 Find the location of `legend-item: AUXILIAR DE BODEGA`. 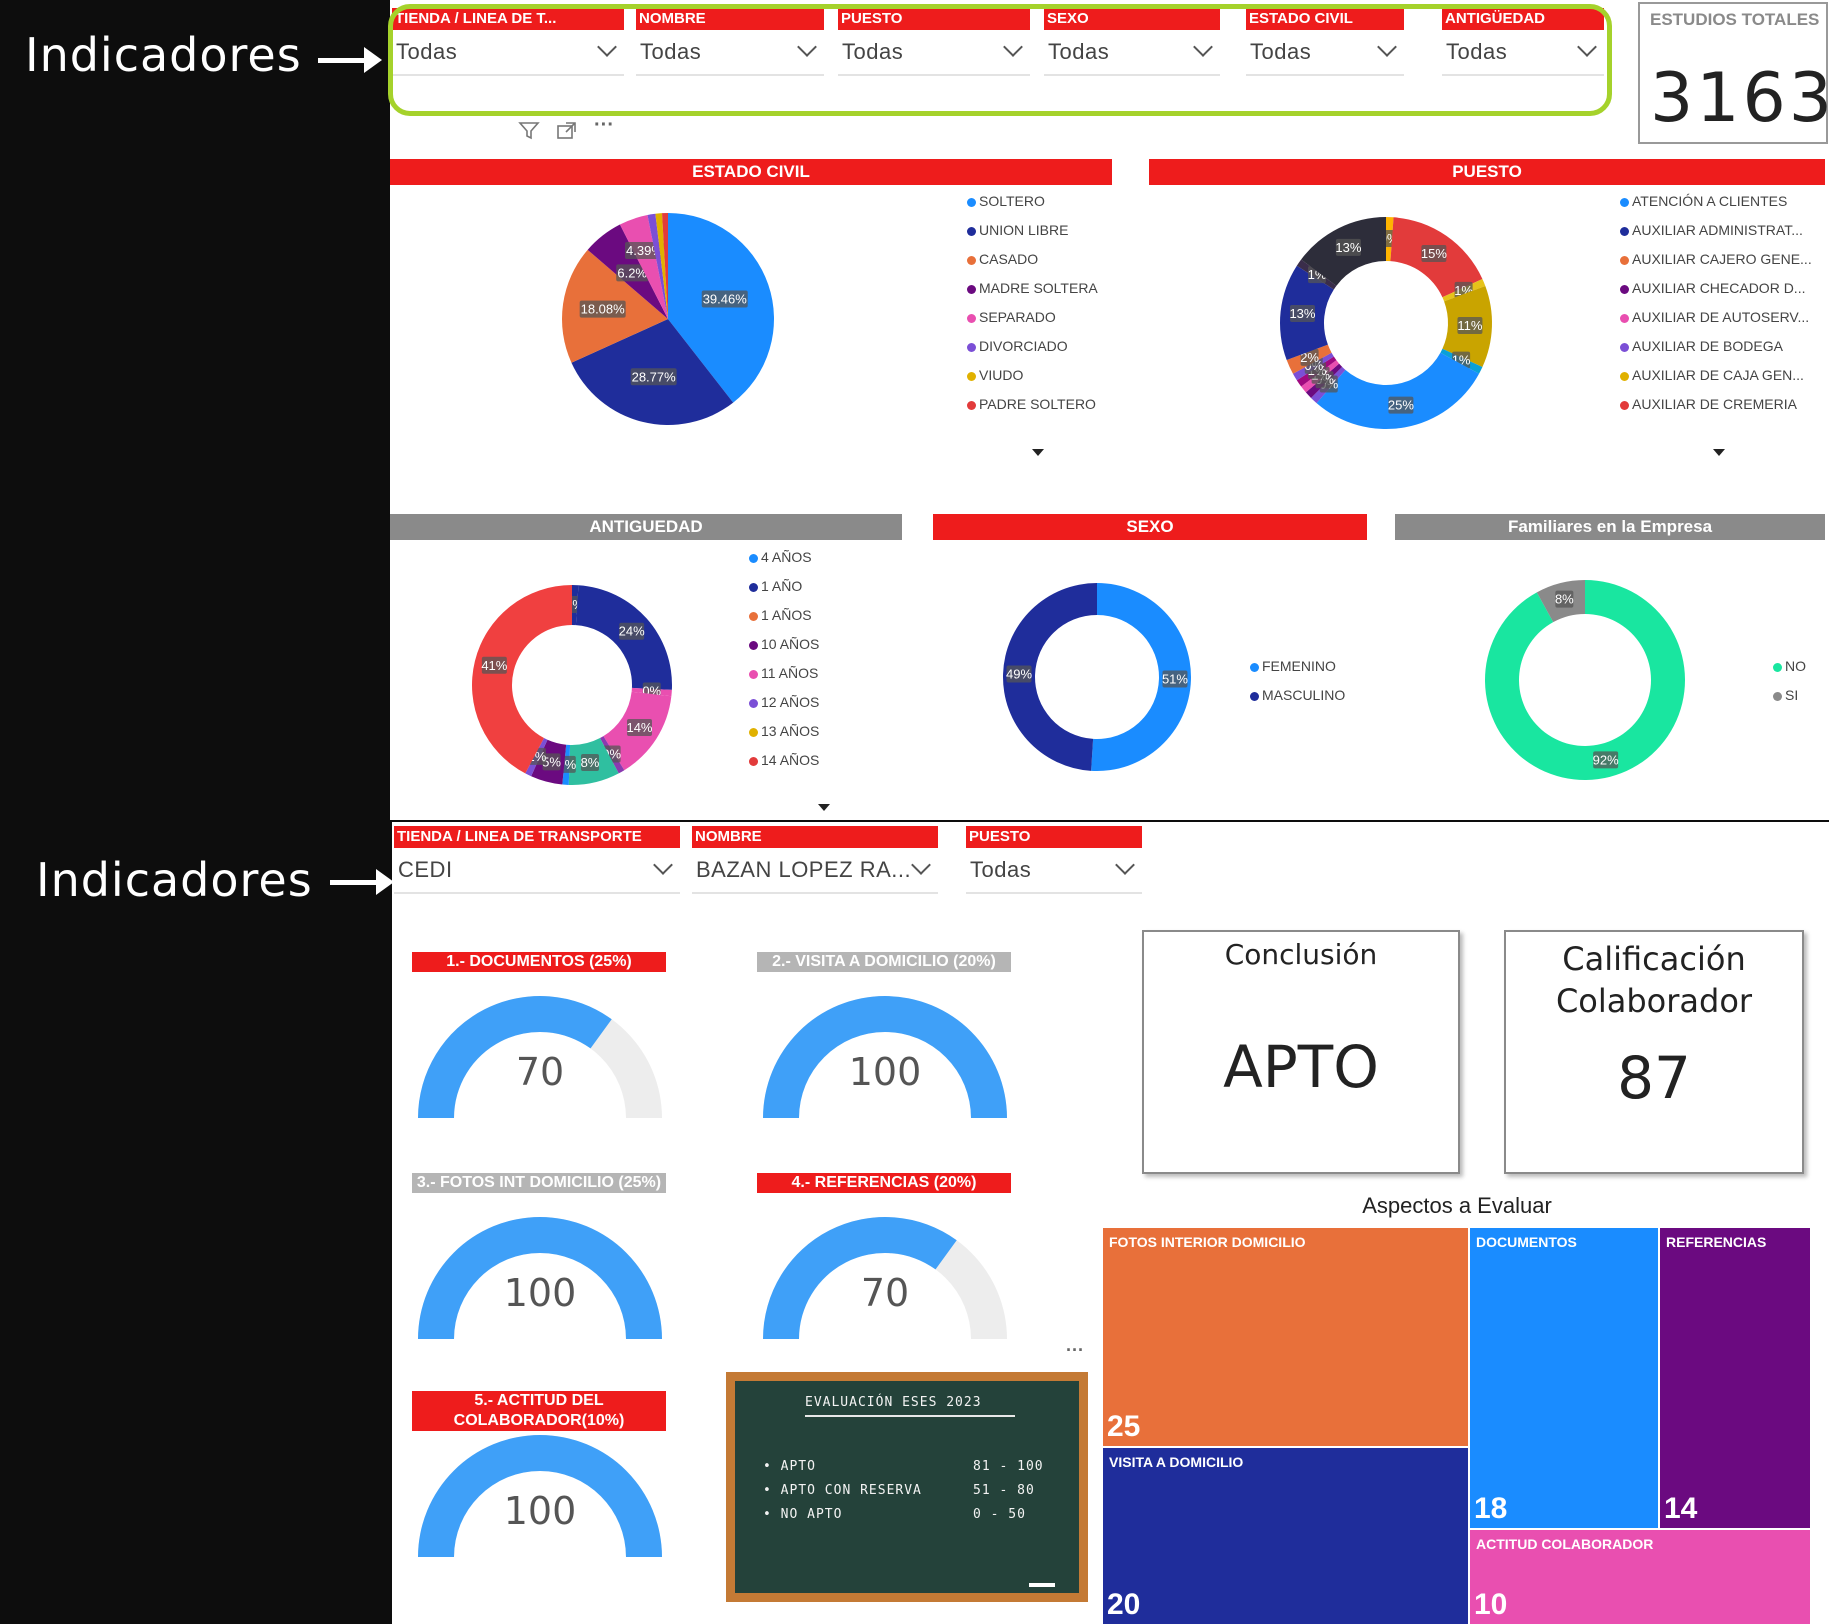

legend-item: AUXILIAR DE BODEGA is located at coordinates (1716, 346).